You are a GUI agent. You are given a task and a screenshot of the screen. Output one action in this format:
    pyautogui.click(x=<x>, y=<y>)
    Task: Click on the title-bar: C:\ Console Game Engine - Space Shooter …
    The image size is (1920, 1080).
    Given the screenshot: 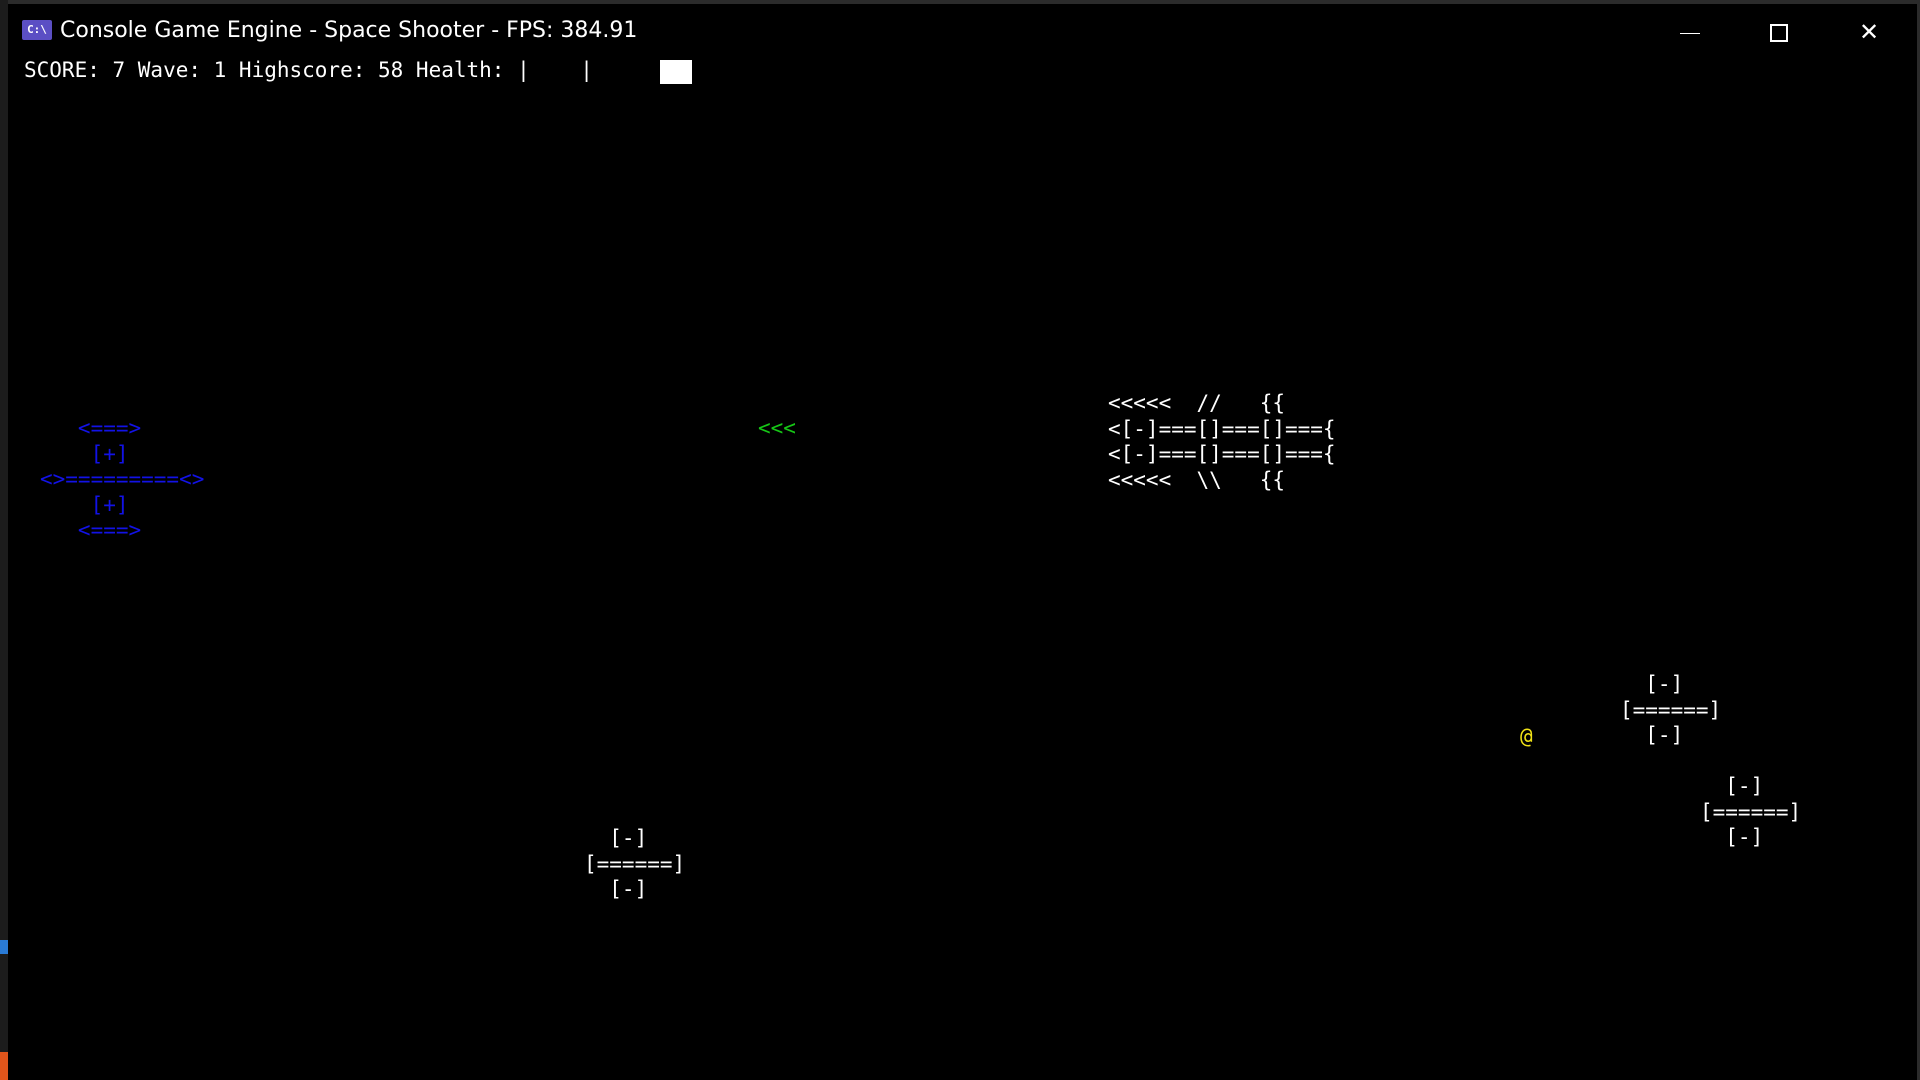 What is the action you would take?
    pyautogui.click(x=962, y=32)
    